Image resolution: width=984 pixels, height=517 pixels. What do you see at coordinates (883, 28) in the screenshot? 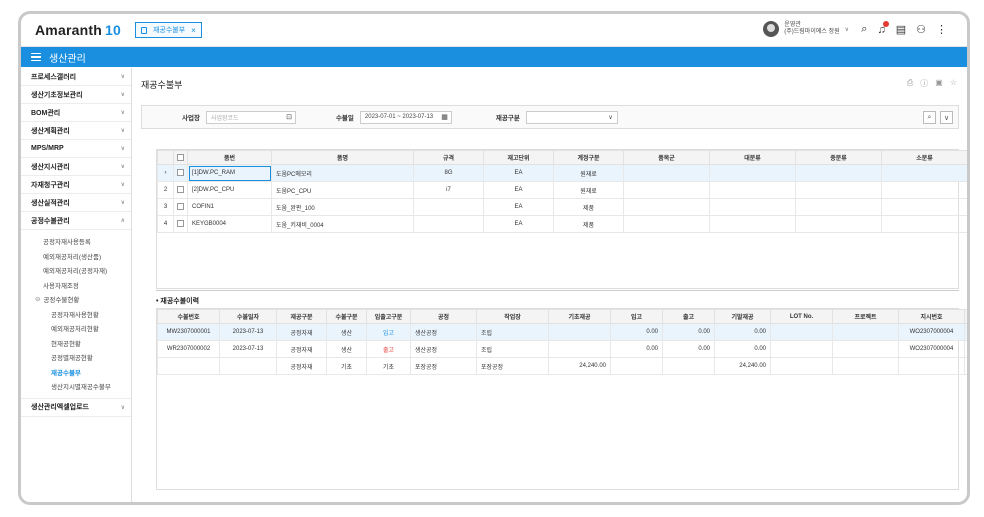
I see `bell-icon: ♫` at bounding box center [883, 28].